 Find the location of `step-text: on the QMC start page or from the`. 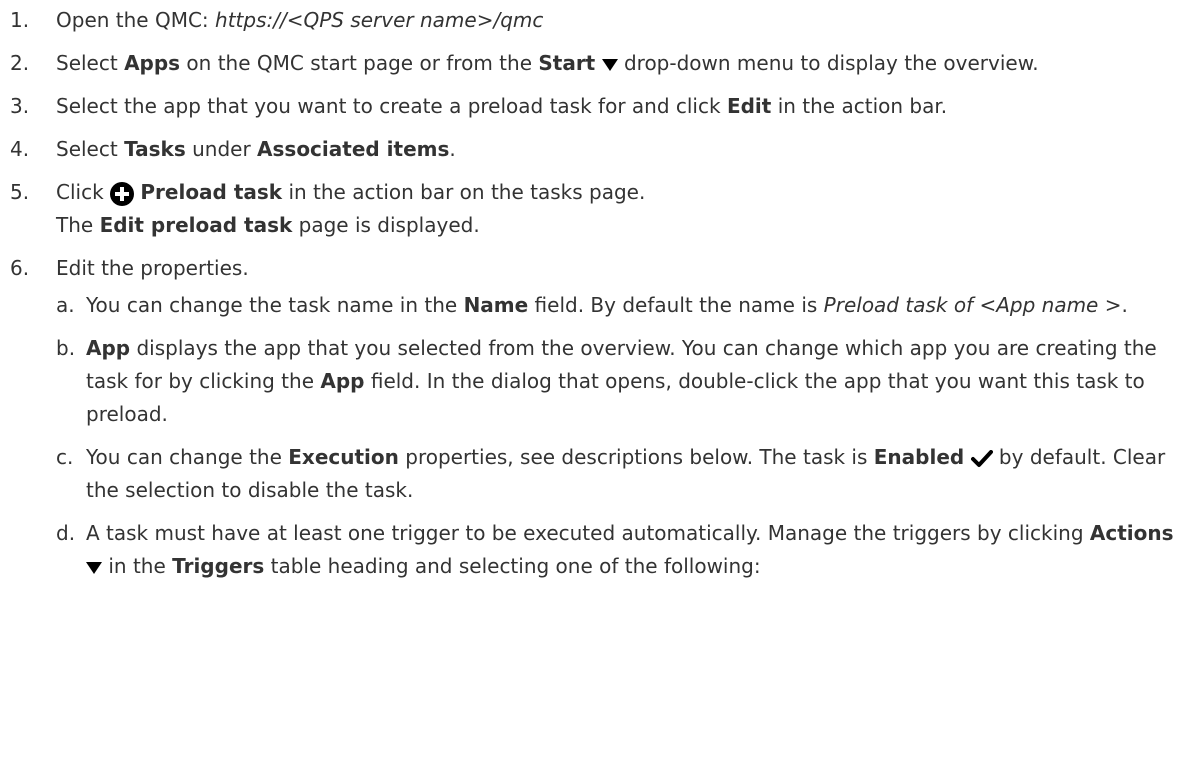

step-text: on the QMC start page or from the is located at coordinates (359, 63).